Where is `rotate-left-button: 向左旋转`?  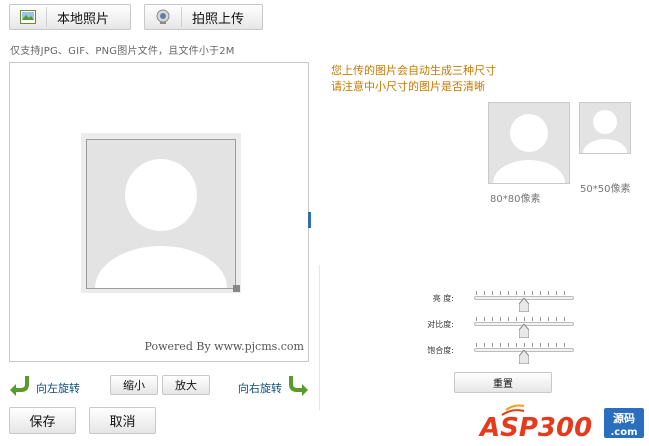
rotate-left-button: 向左旋转 is located at coordinates (58, 388).